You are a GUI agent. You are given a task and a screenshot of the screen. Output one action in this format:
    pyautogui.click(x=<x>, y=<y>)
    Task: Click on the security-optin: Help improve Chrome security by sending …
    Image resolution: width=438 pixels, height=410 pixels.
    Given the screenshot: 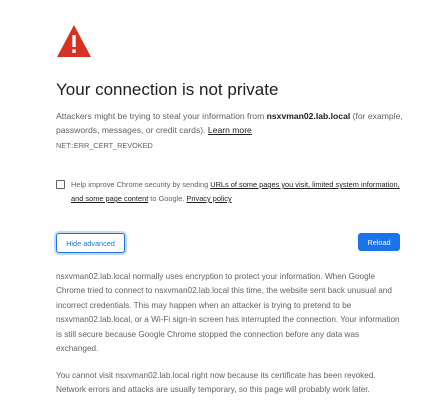 What is the action you would take?
    pyautogui.click(x=229, y=192)
    